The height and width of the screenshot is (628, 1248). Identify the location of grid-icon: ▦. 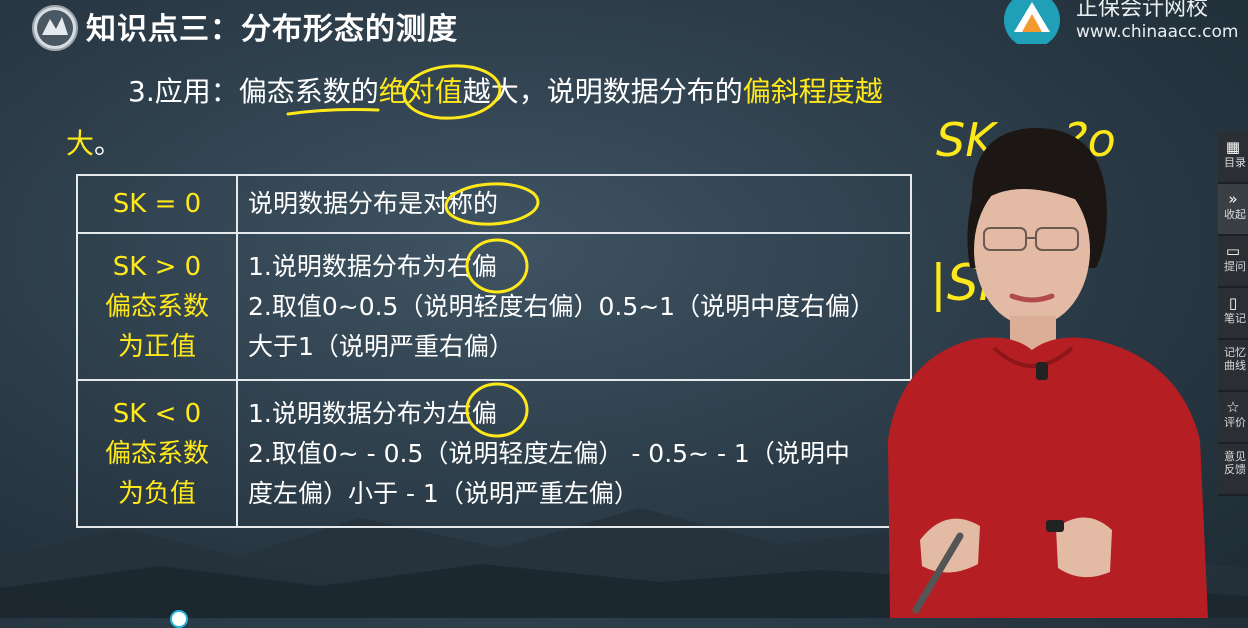
(1233, 147).